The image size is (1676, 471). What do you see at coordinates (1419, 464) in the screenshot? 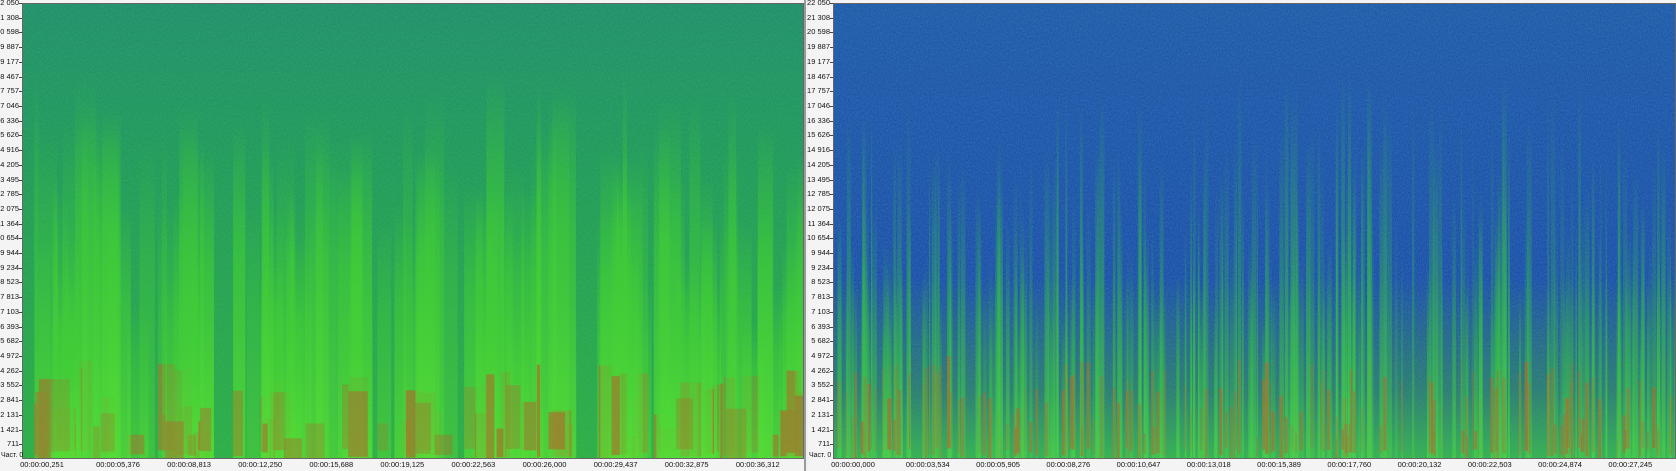
I see `time-tick-label: 00:00:20,132` at bounding box center [1419, 464].